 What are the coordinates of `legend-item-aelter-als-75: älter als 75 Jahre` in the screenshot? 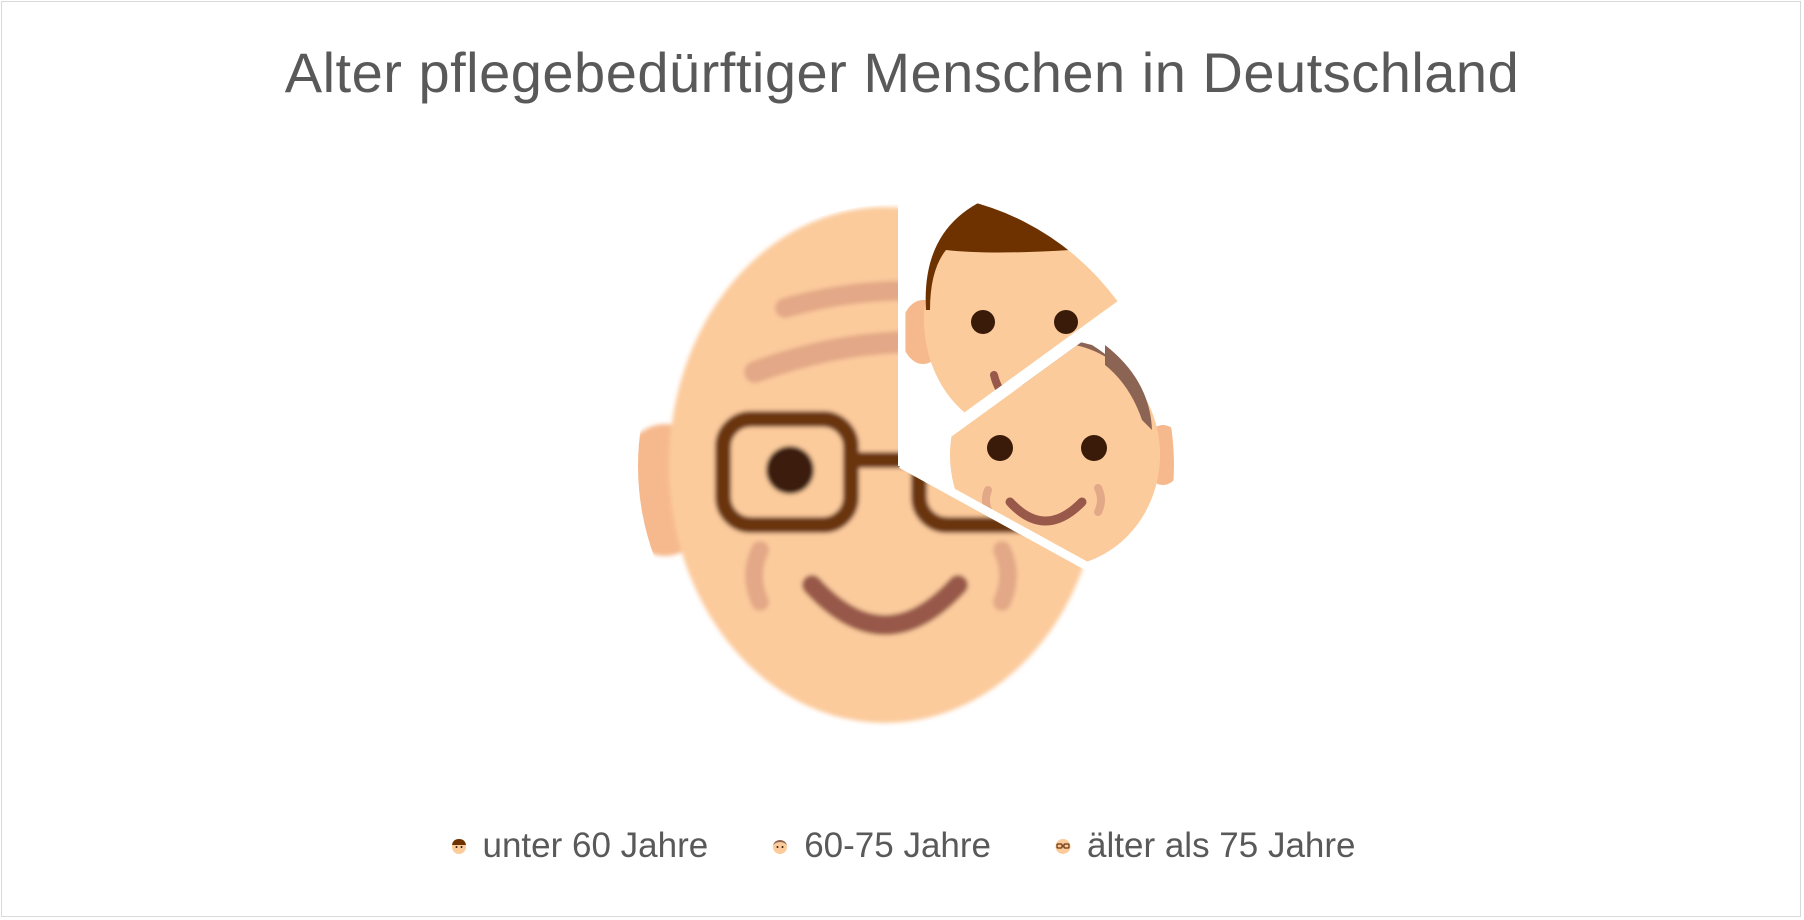 It's located at (1204, 846).